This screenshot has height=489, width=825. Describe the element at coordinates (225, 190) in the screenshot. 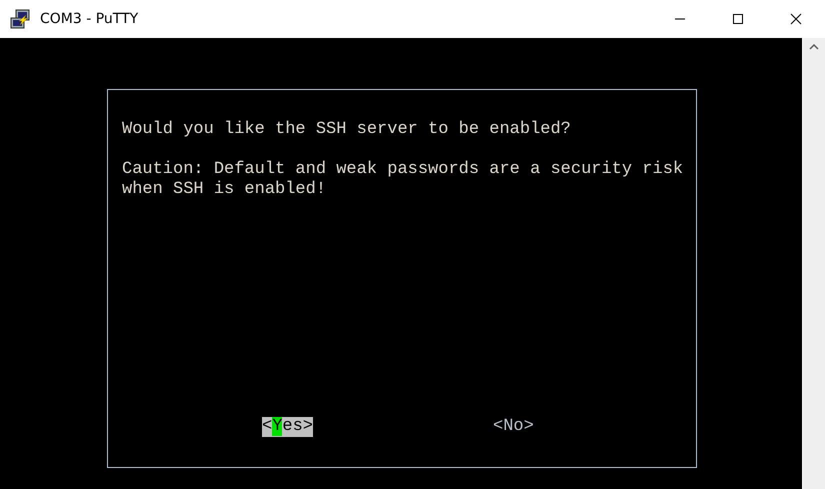

I see `dialog-text: when SSH is enabled!` at that location.